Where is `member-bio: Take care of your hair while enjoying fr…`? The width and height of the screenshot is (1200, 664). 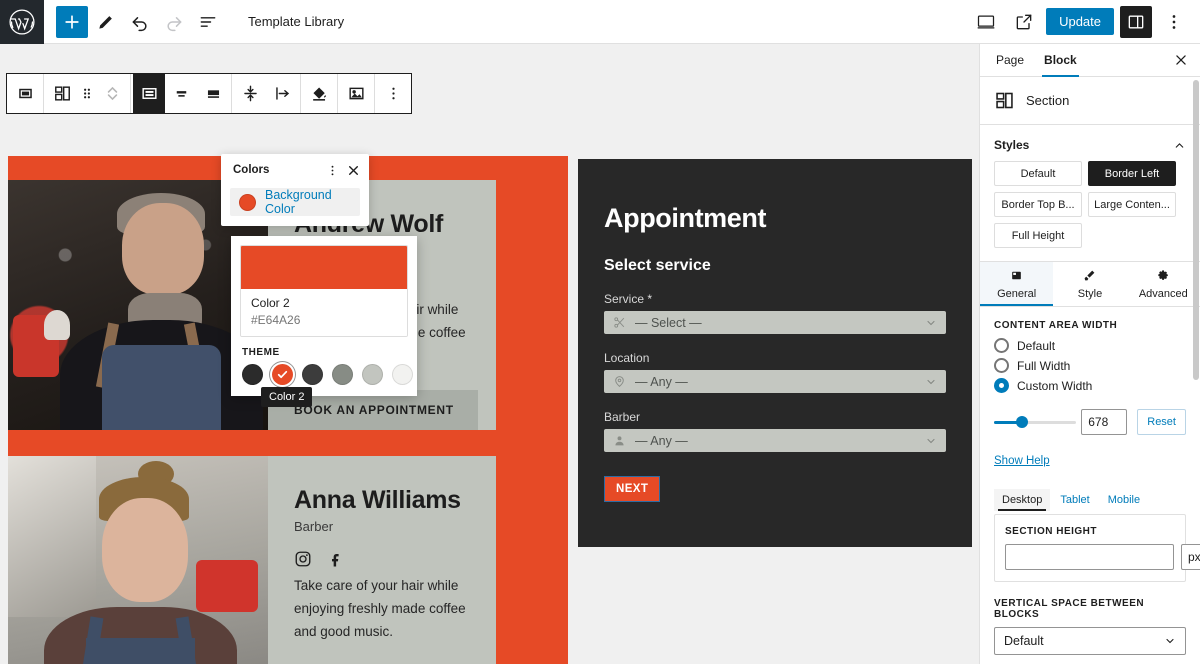
member-bio: Take care of your hair while enjoying fr… is located at coordinates (380, 608).